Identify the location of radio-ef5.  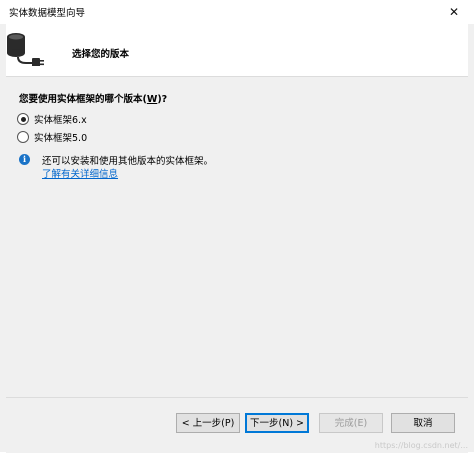
(23, 137).